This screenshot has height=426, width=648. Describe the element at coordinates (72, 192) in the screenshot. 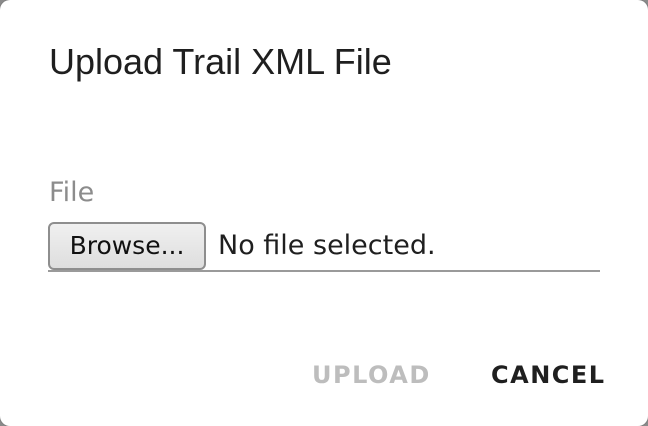

I see `file-field-label: File` at that location.